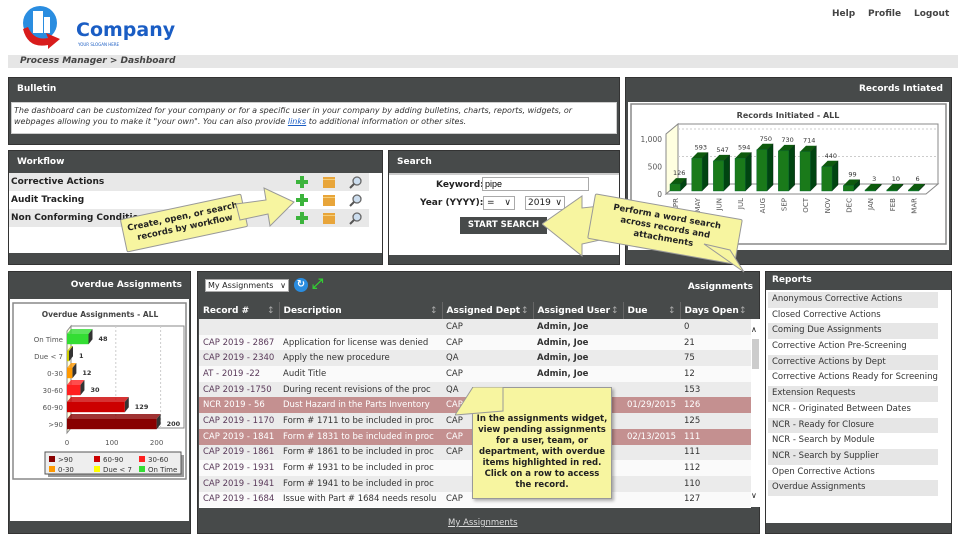 The width and height of the screenshot is (960, 537). I want to click on x-tick-label: NOV, so click(828, 206).